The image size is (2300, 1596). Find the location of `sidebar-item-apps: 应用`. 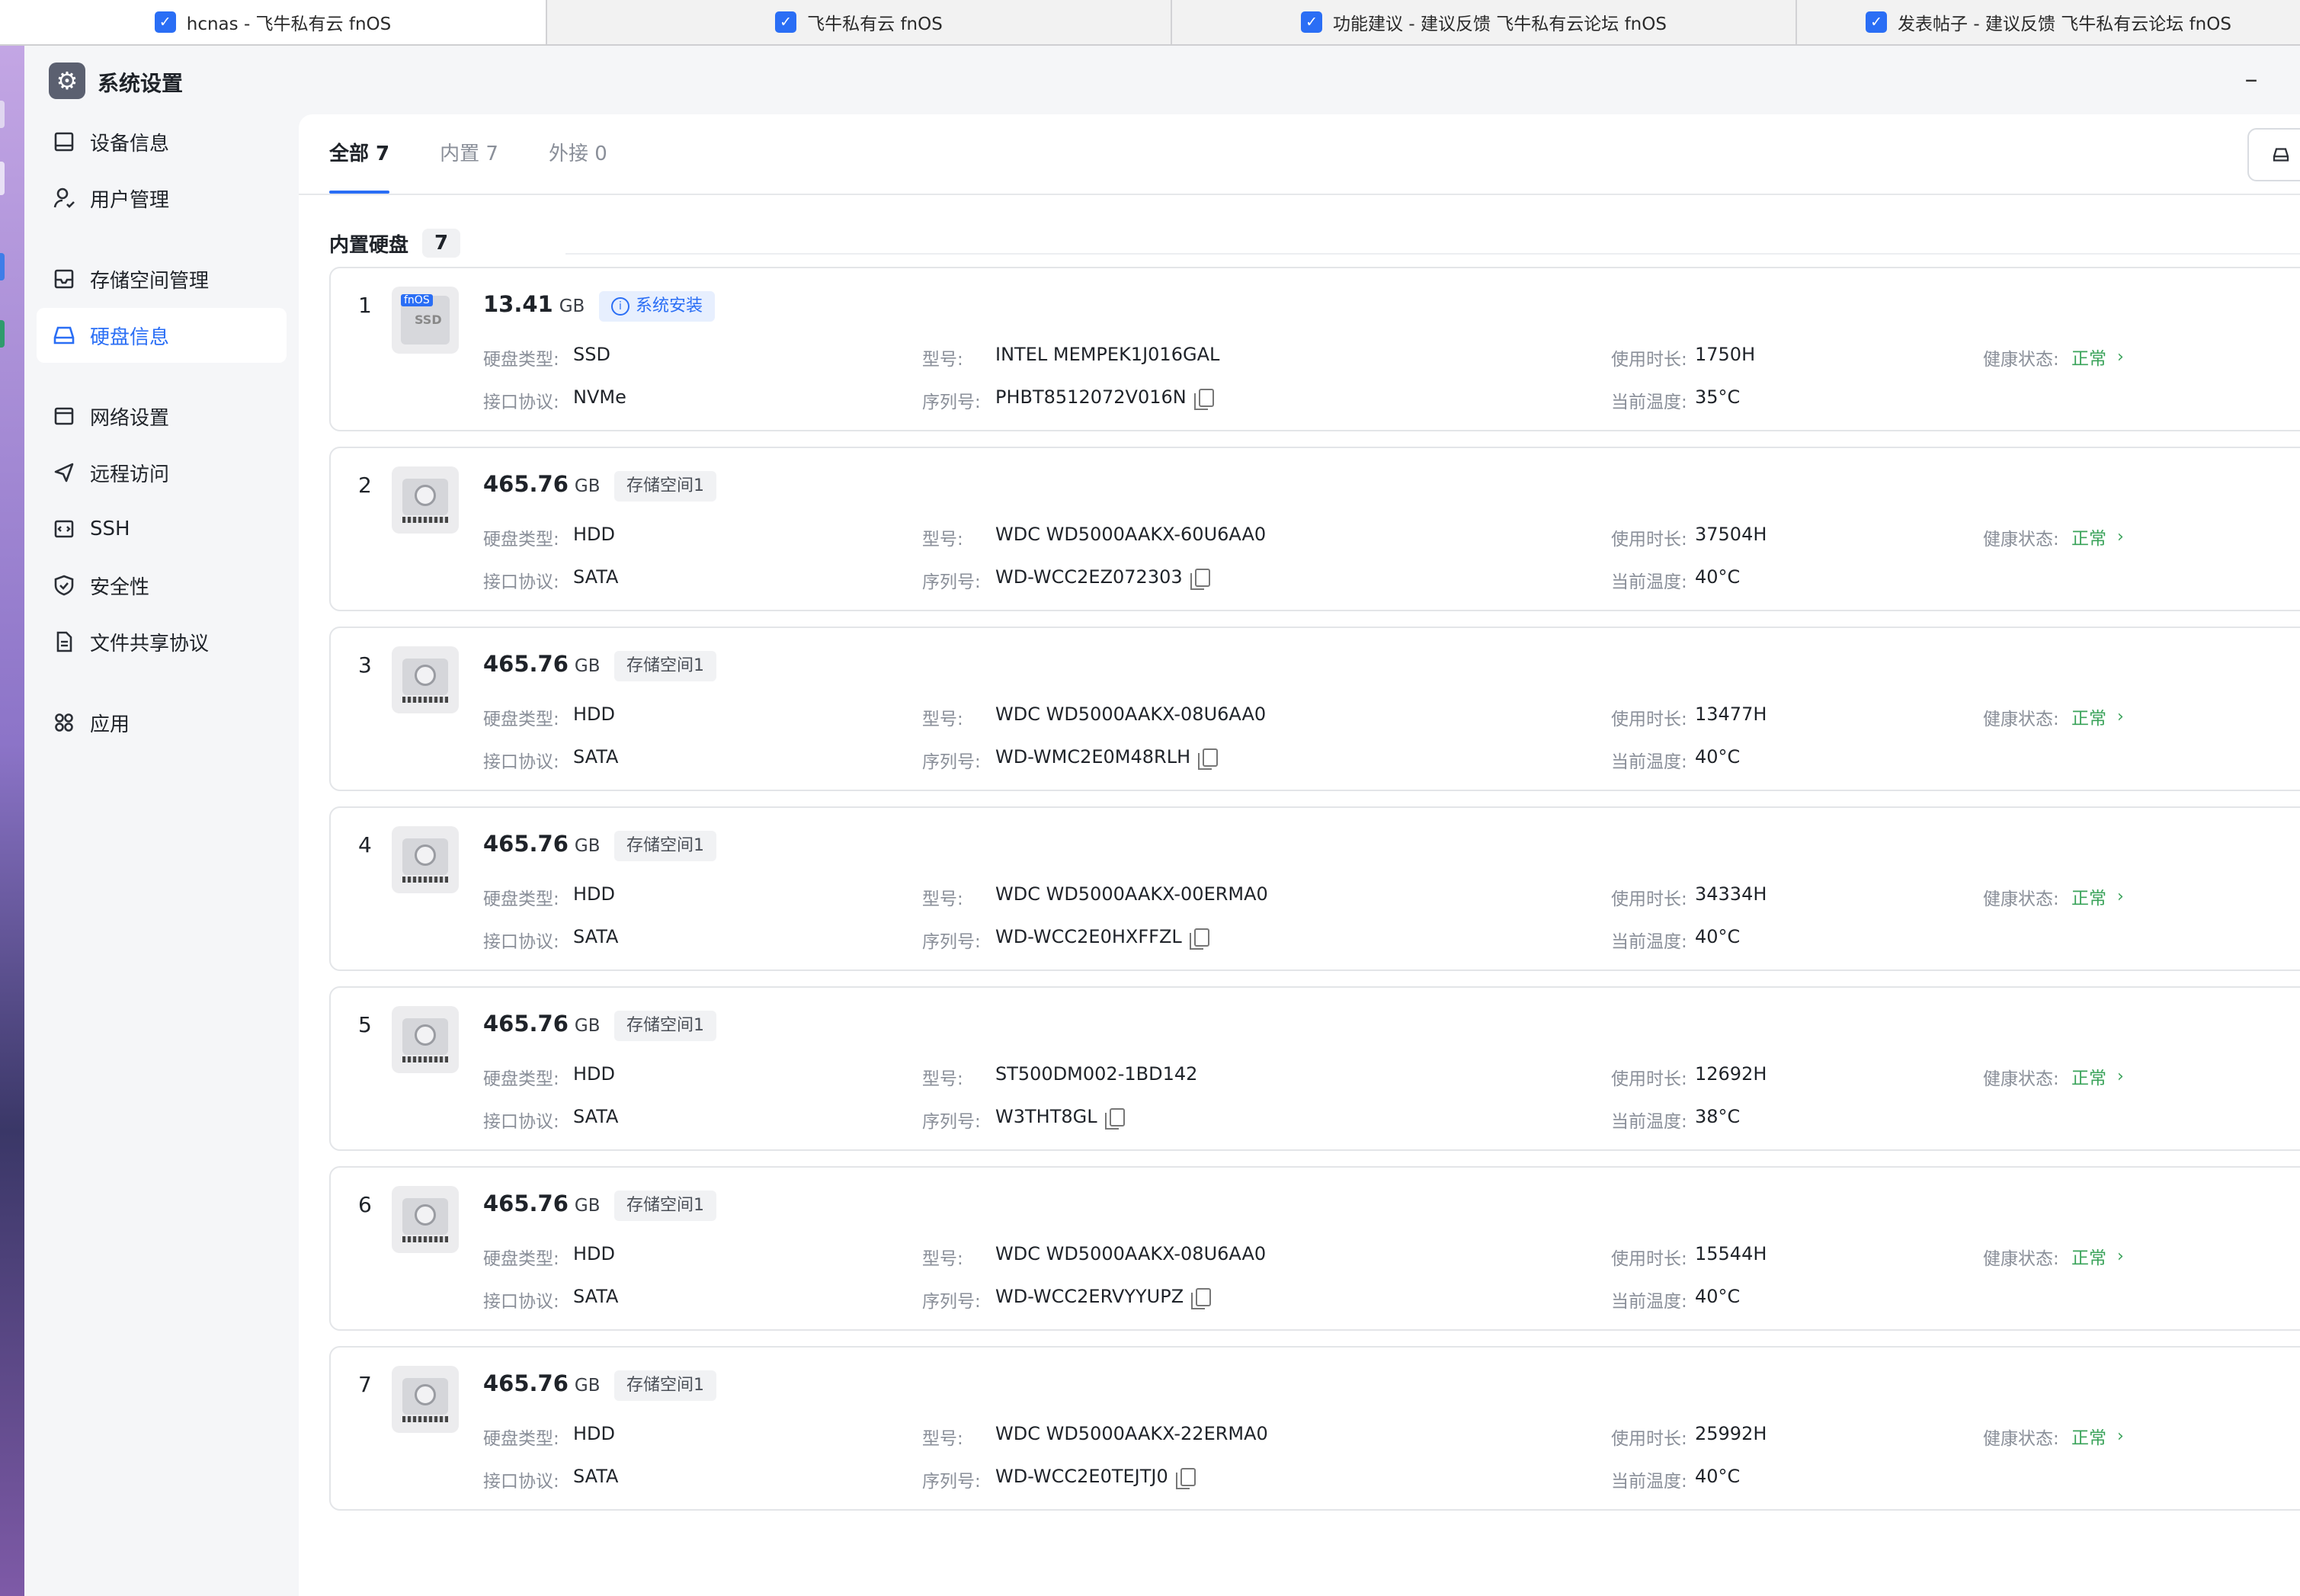

sidebar-item-apps: 应用 is located at coordinates (162, 722).